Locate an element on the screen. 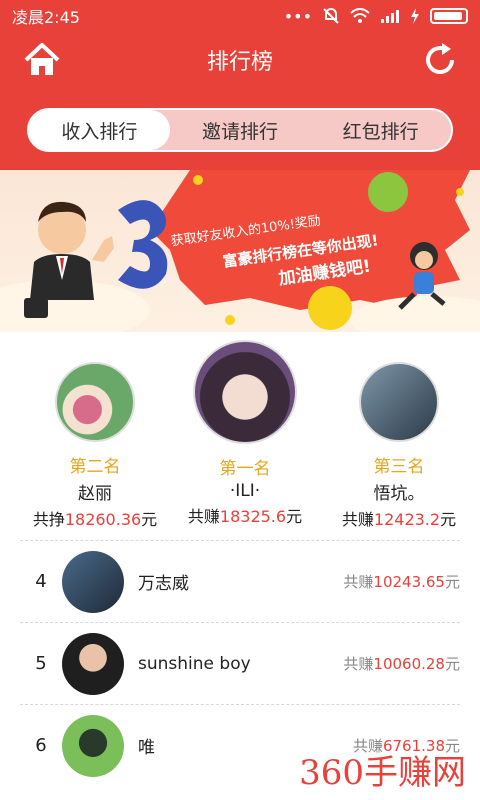  list-item: 4 万志威 共赚10243.65元 is located at coordinates (240, 581).